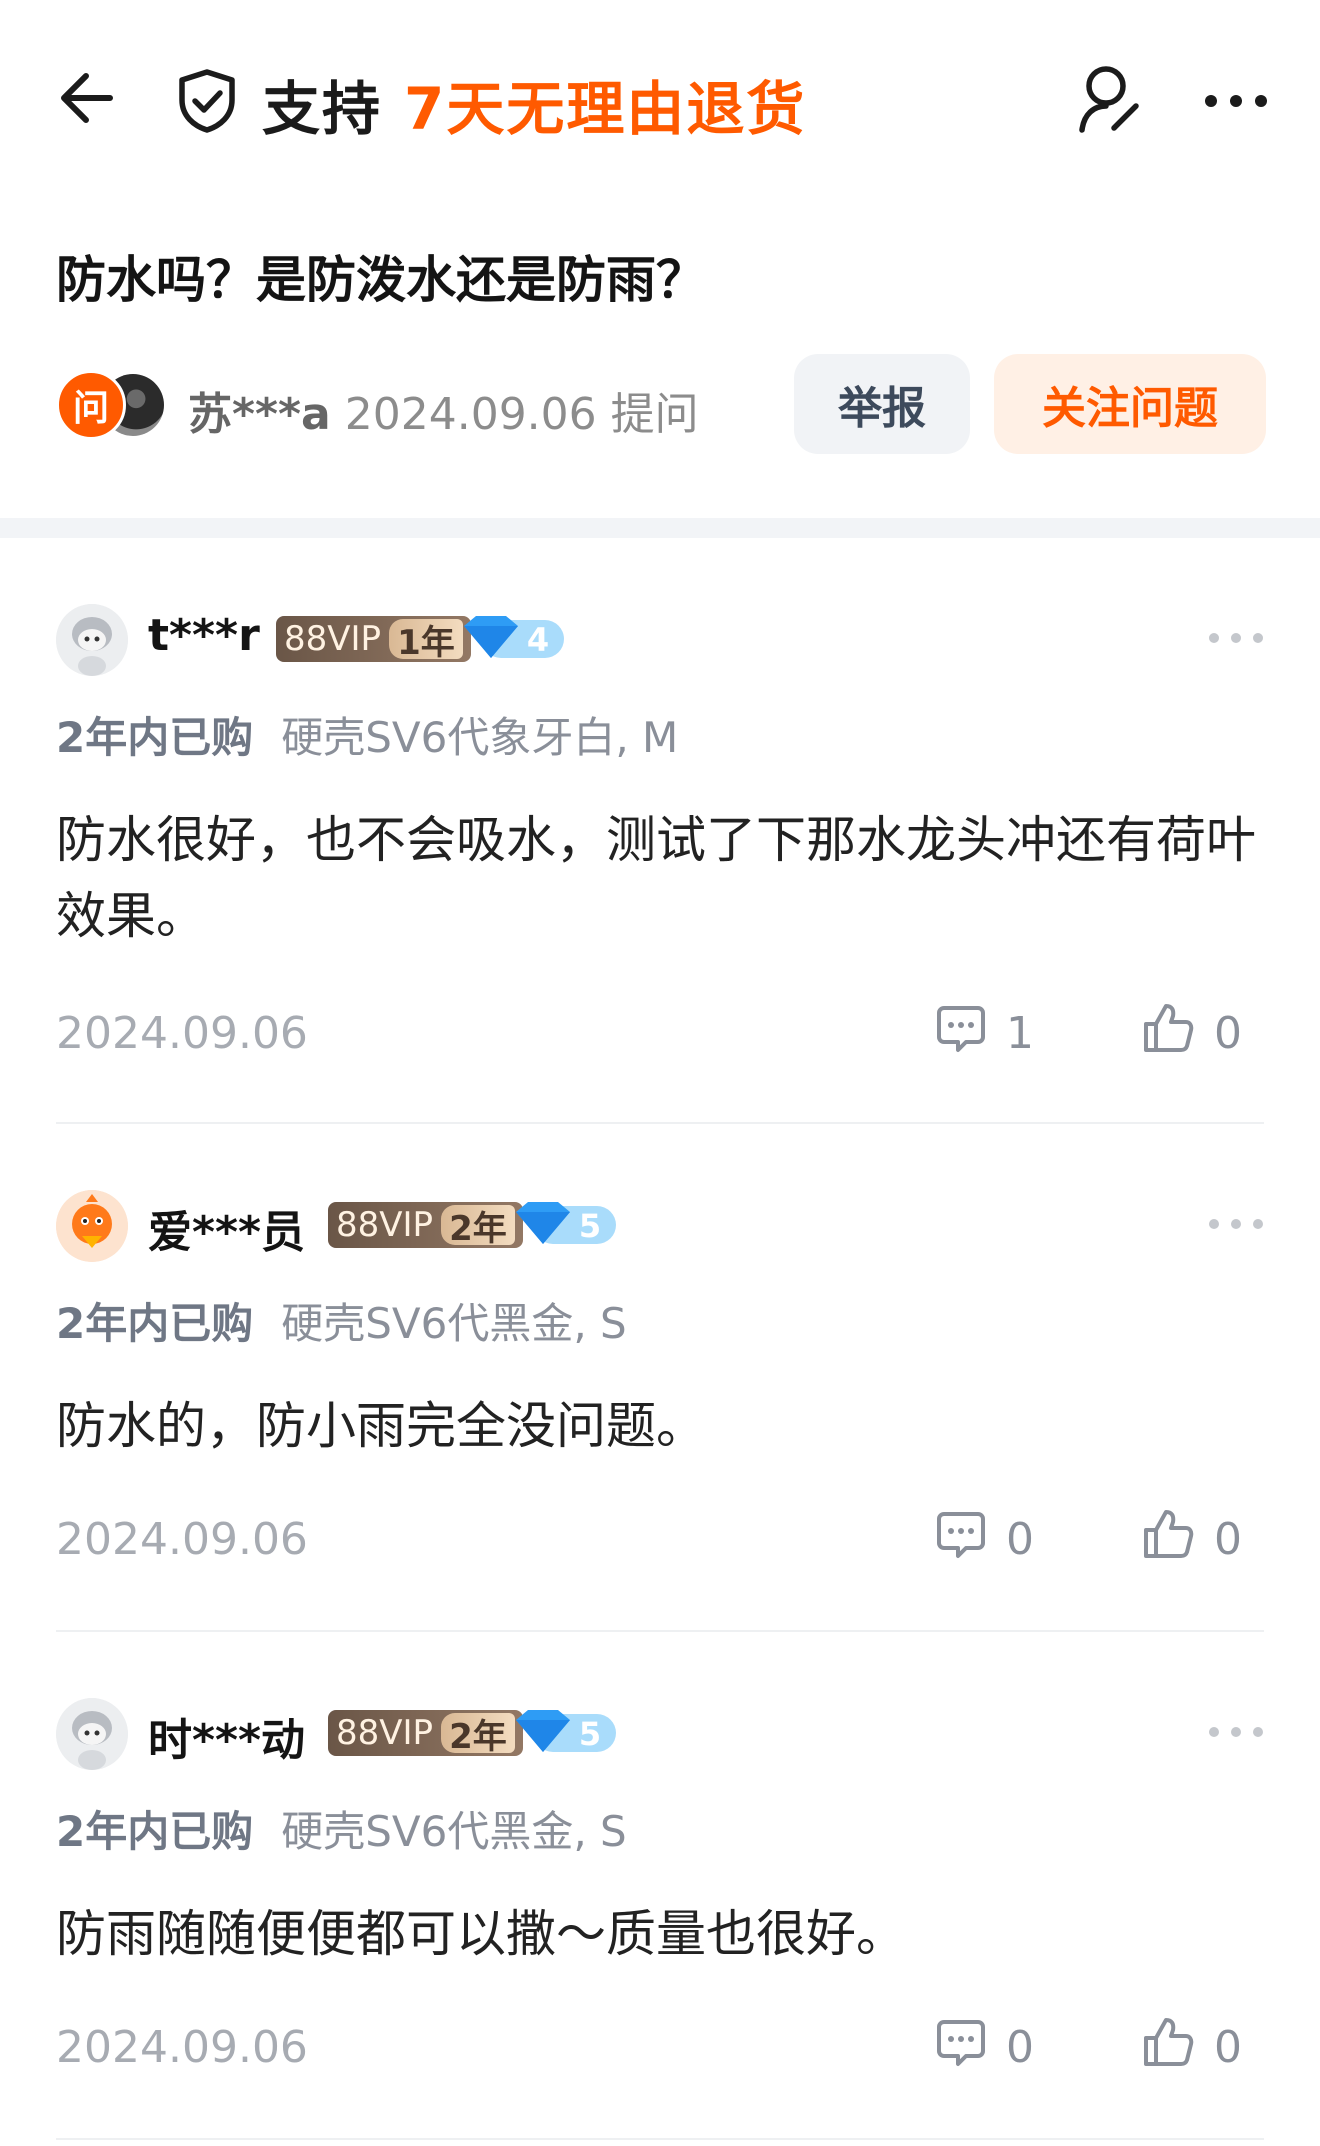  What do you see at coordinates (322, 109) in the screenshot?
I see `support-label: 支持` at bounding box center [322, 109].